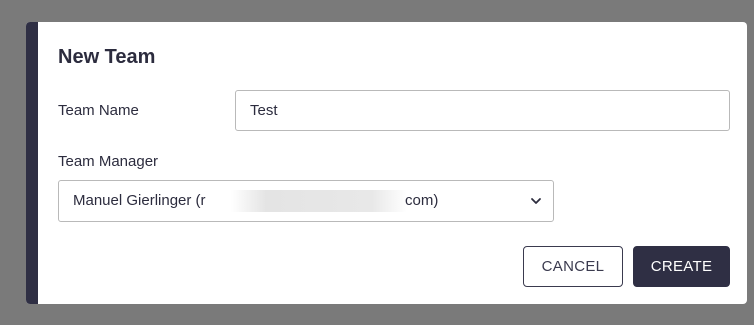 The image size is (754, 325). I want to click on team-name-input, so click(482, 110).